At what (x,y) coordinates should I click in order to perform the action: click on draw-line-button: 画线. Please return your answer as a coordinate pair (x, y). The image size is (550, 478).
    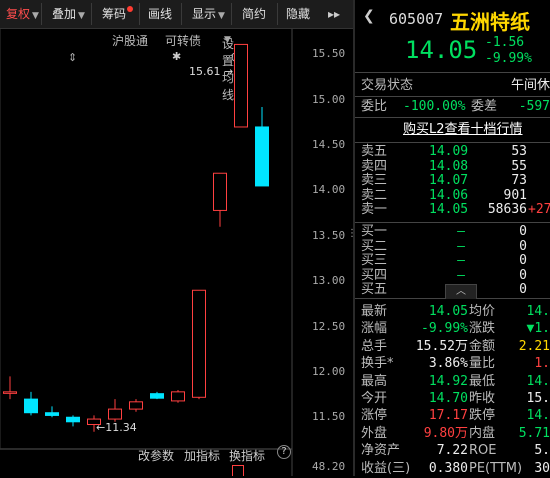
    Looking at the image, I should click on (162, 14).